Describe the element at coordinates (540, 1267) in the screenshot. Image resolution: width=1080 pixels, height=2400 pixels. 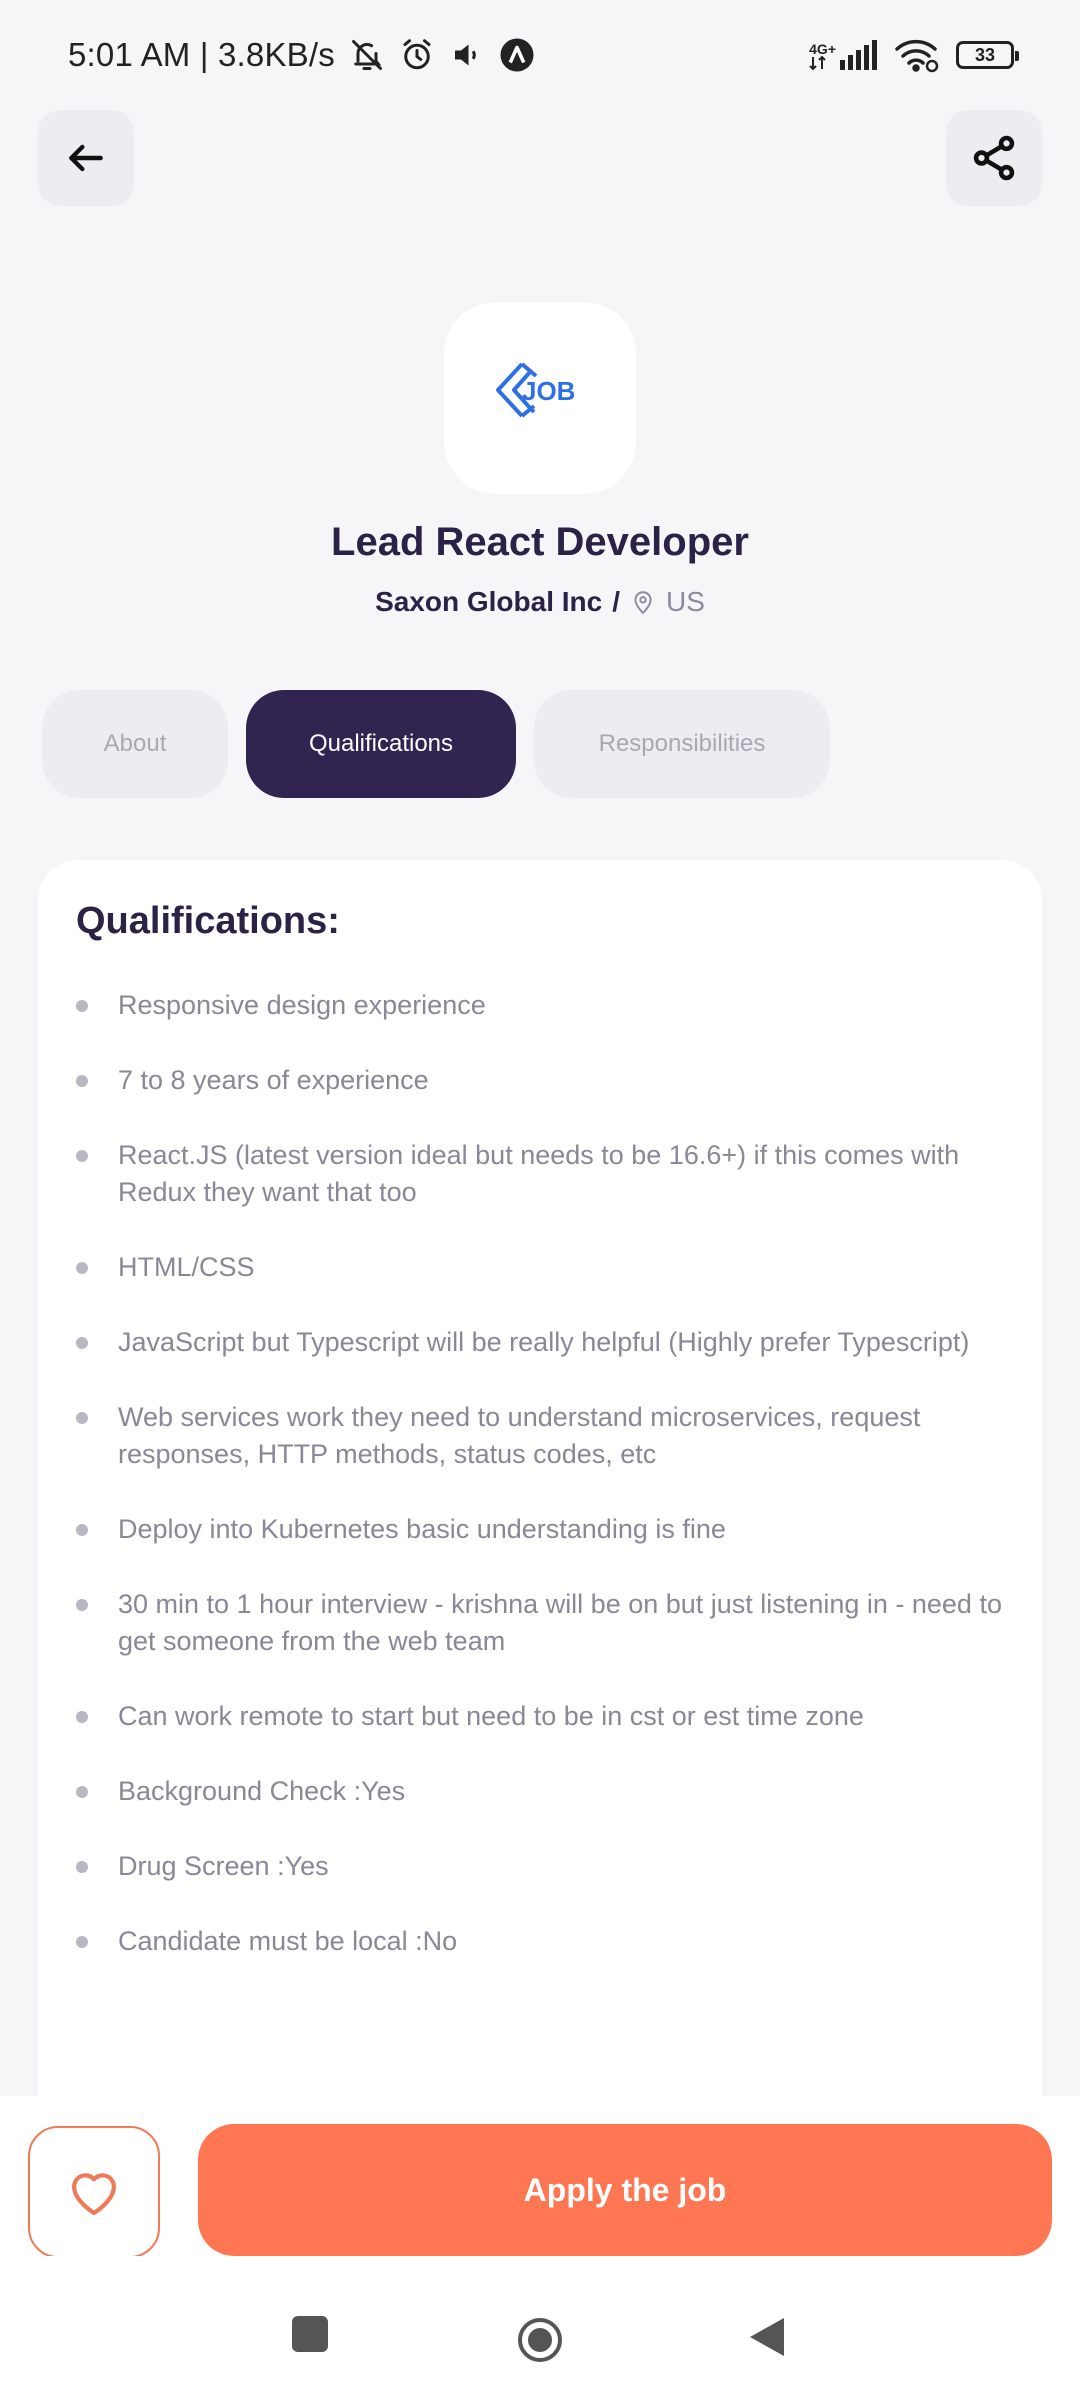
I see `list-item: HTML/CSS` at that location.